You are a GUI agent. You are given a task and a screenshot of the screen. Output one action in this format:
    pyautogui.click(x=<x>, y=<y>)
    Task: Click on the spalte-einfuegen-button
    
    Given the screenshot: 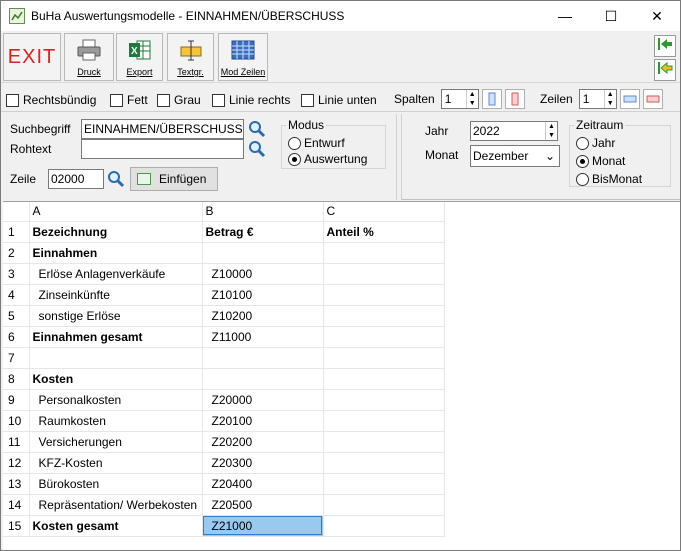 What is the action you would take?
    pyautogui.click(x=491, y=99)
    